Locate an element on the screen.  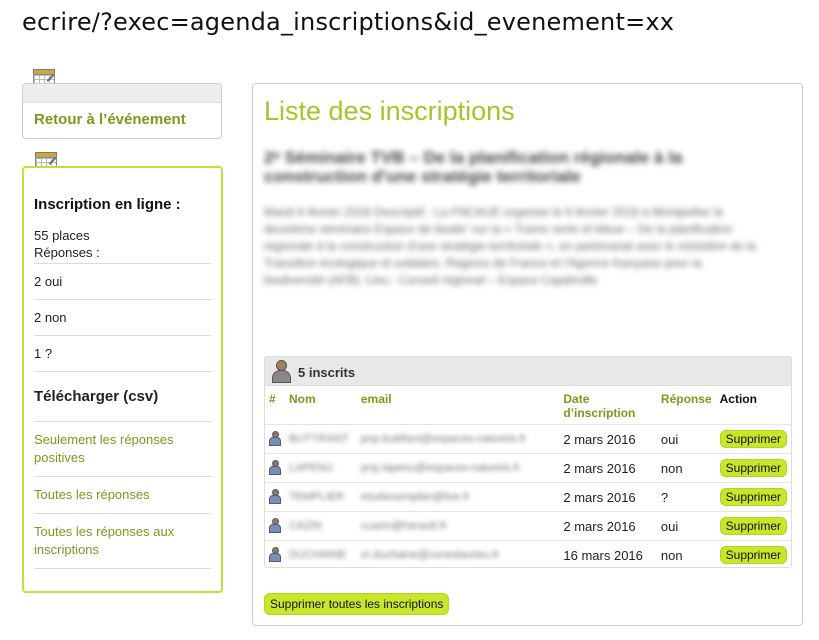
row-email: etudiexemplier@live.fr is located at coordinates (458, 497).